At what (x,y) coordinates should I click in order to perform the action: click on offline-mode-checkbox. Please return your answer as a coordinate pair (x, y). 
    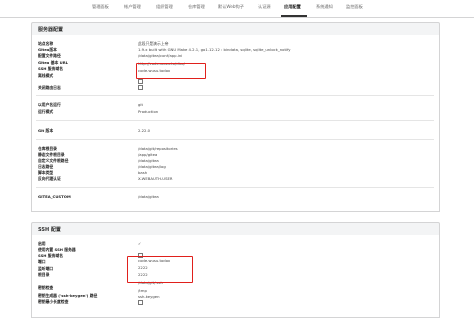
    Looking at the image, I should click on (140, 81).